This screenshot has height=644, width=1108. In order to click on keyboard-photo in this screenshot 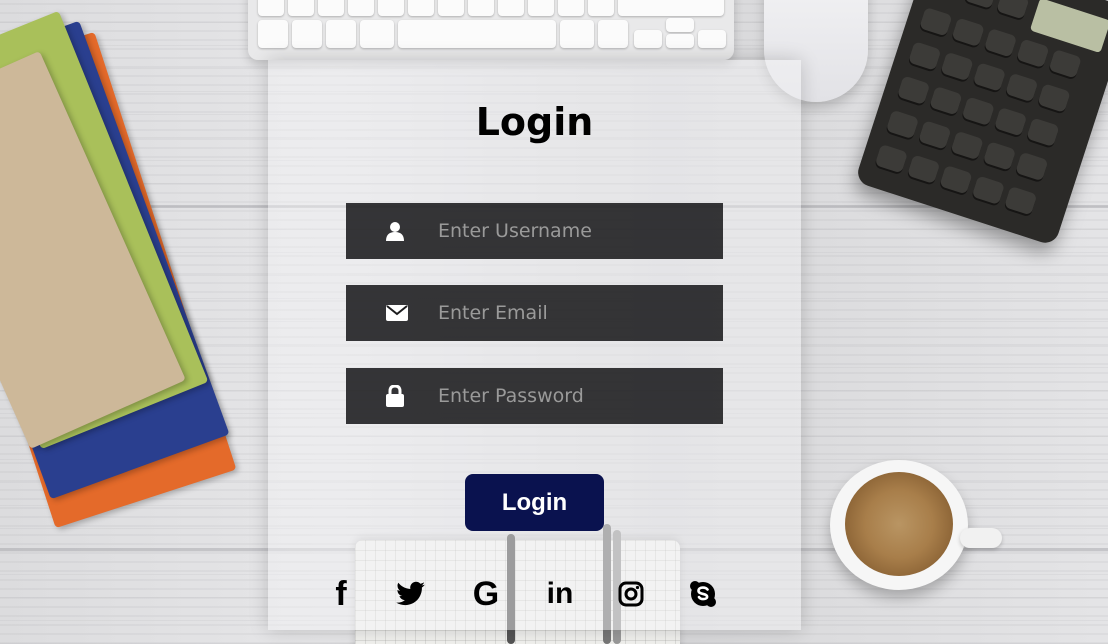, I will do `click(491, 30)`.